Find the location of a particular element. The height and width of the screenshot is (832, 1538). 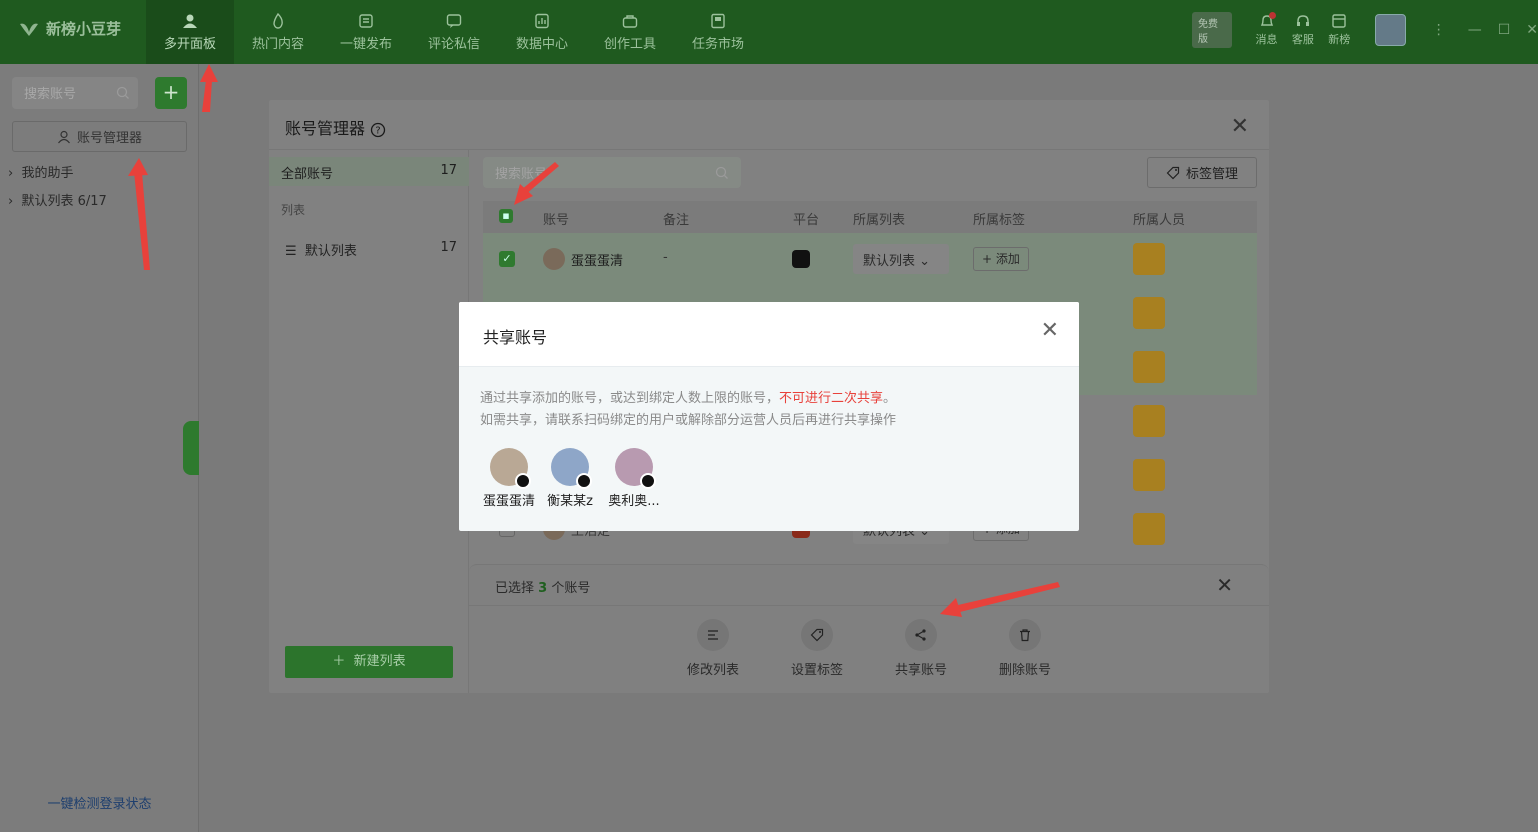

main-nav: 多开面板 热门内容 一键发布 评论私信 数据中心 创作工具 任务市场 is located at coordinates (454, 32).